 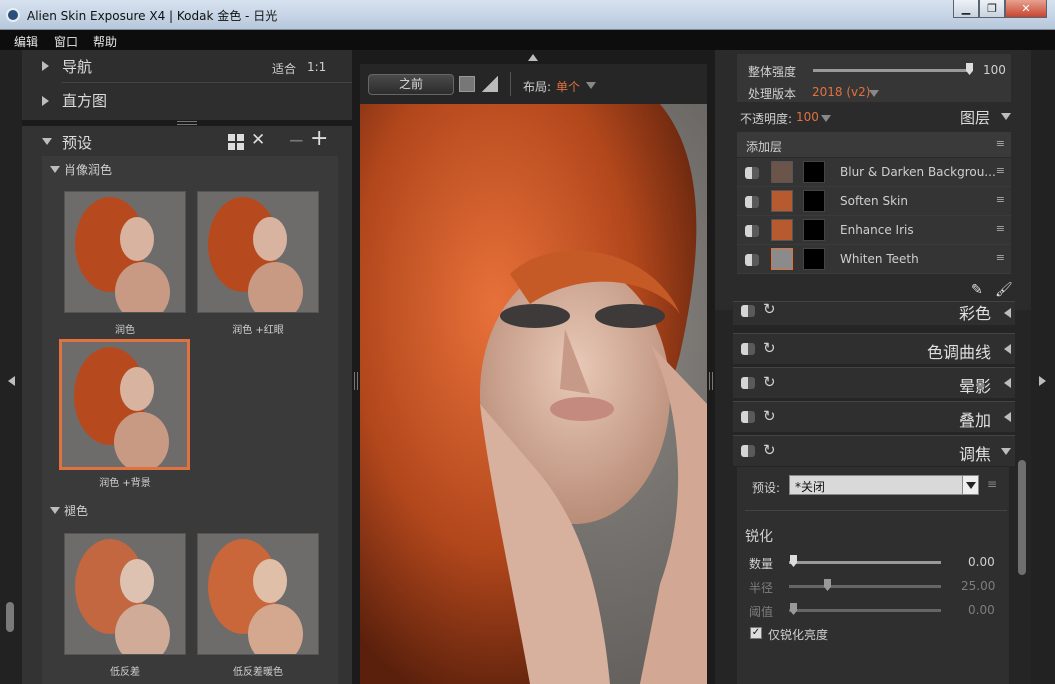 What do you see at coordinates (296, 140) in the screenshot?
I see `remove-preset-icon: −` at bounding box center [296, 140].